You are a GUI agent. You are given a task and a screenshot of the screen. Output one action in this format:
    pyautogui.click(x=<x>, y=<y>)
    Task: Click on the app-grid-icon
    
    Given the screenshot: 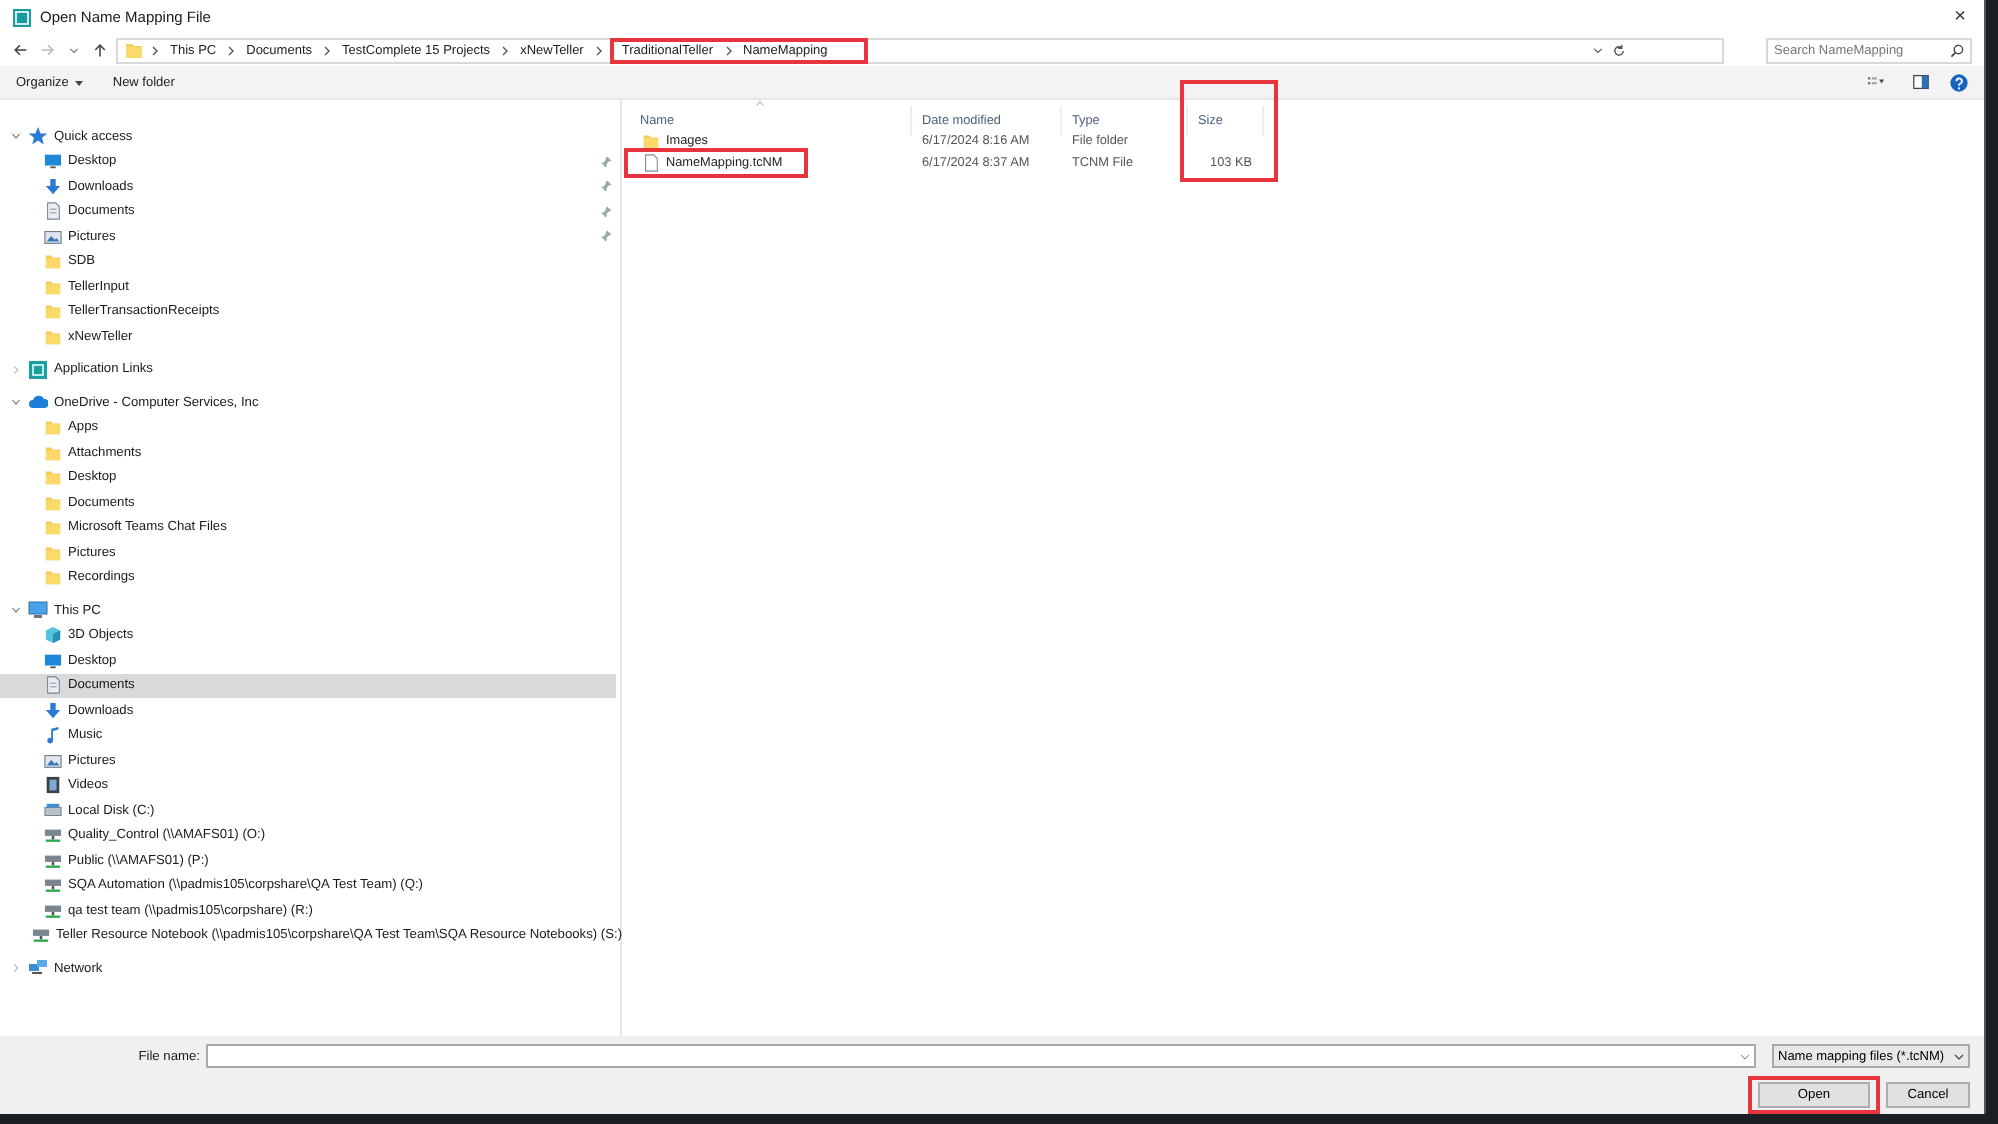 What is the action you would take?
    pyautogui.click(x=38, y=369)
    